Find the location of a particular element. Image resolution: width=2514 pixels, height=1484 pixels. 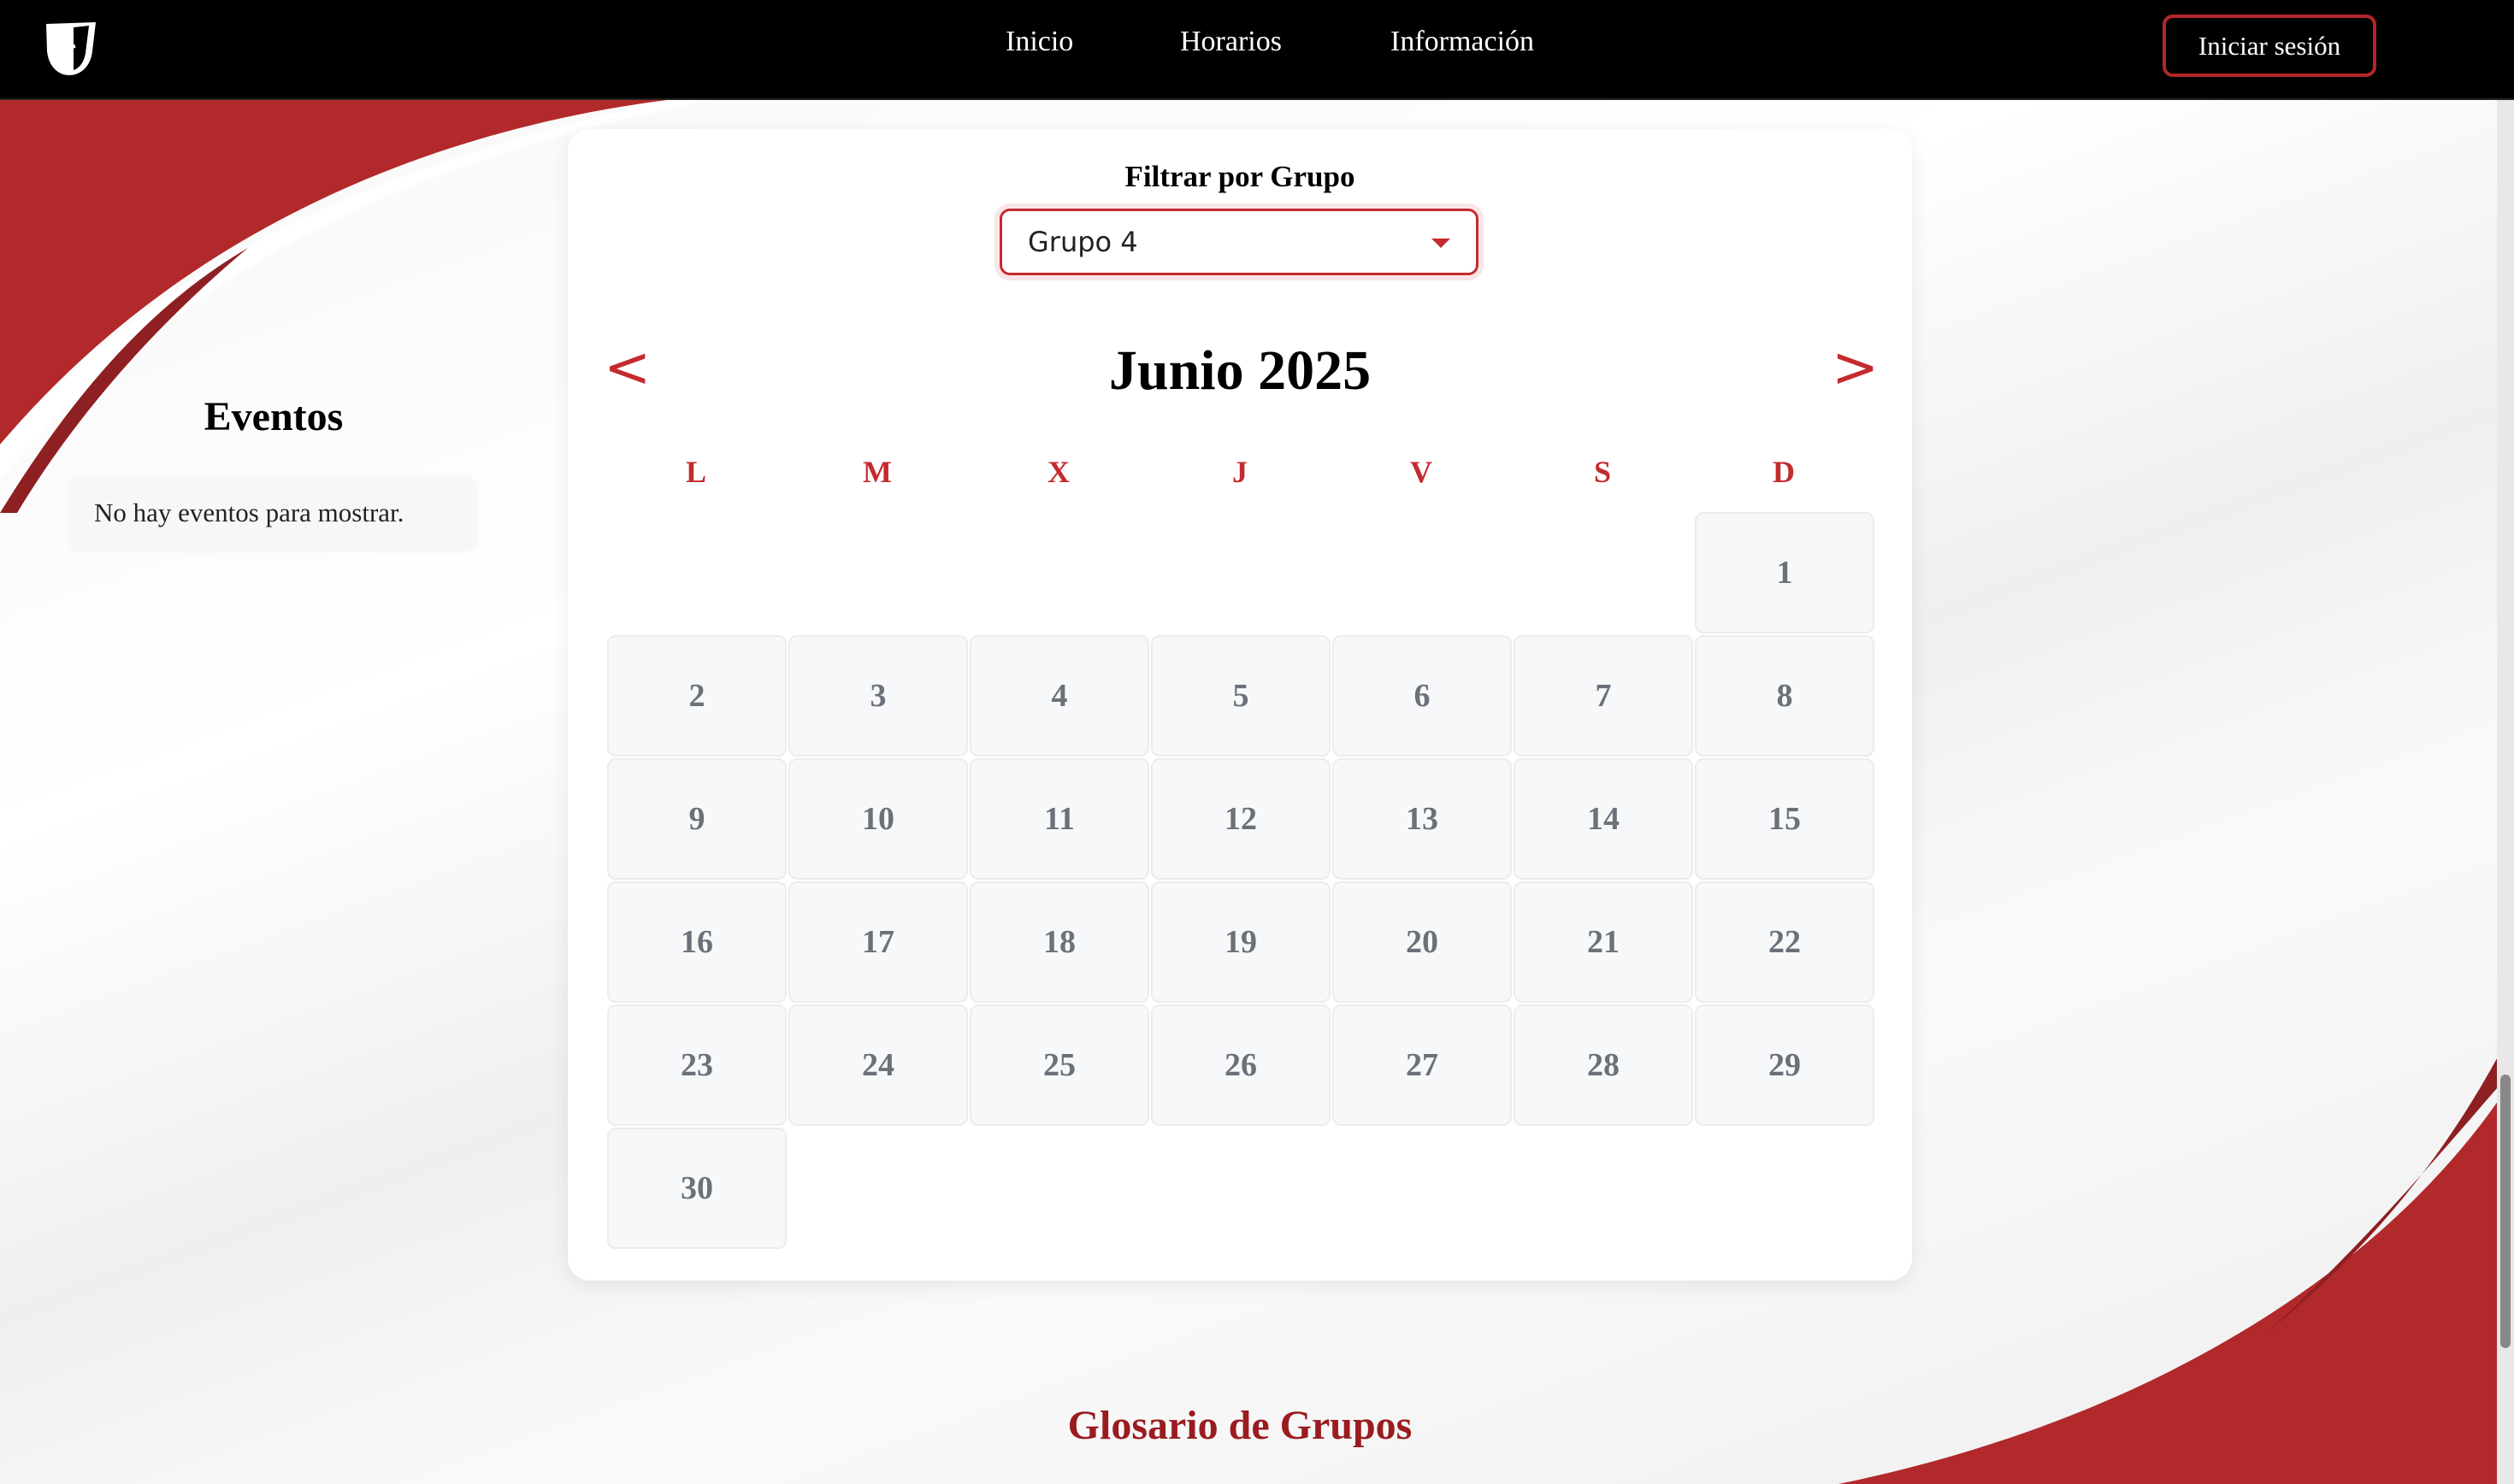

calendar-day: 5 is located at coordinates (1241, 696).